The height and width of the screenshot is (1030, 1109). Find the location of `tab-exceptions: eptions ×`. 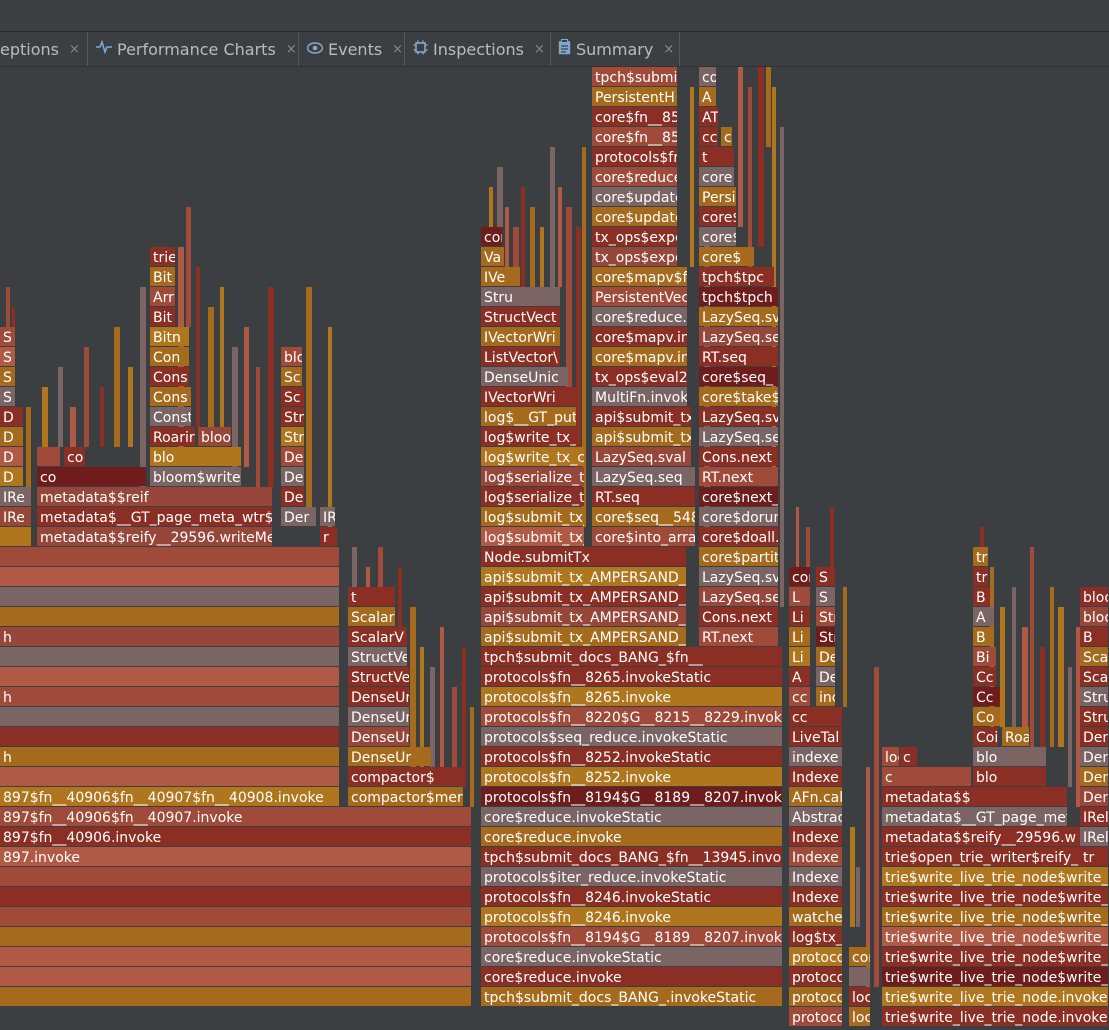

tab-exceptions: eptions × is located at coordinates (44, 49).